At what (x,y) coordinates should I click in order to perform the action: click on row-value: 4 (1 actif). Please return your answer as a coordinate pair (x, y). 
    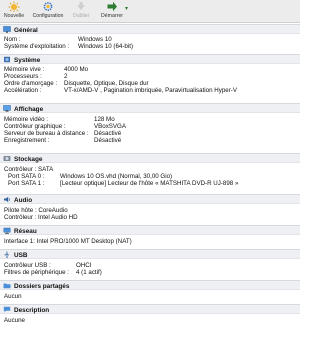
    Looking at the image, I should click on (89, 272).